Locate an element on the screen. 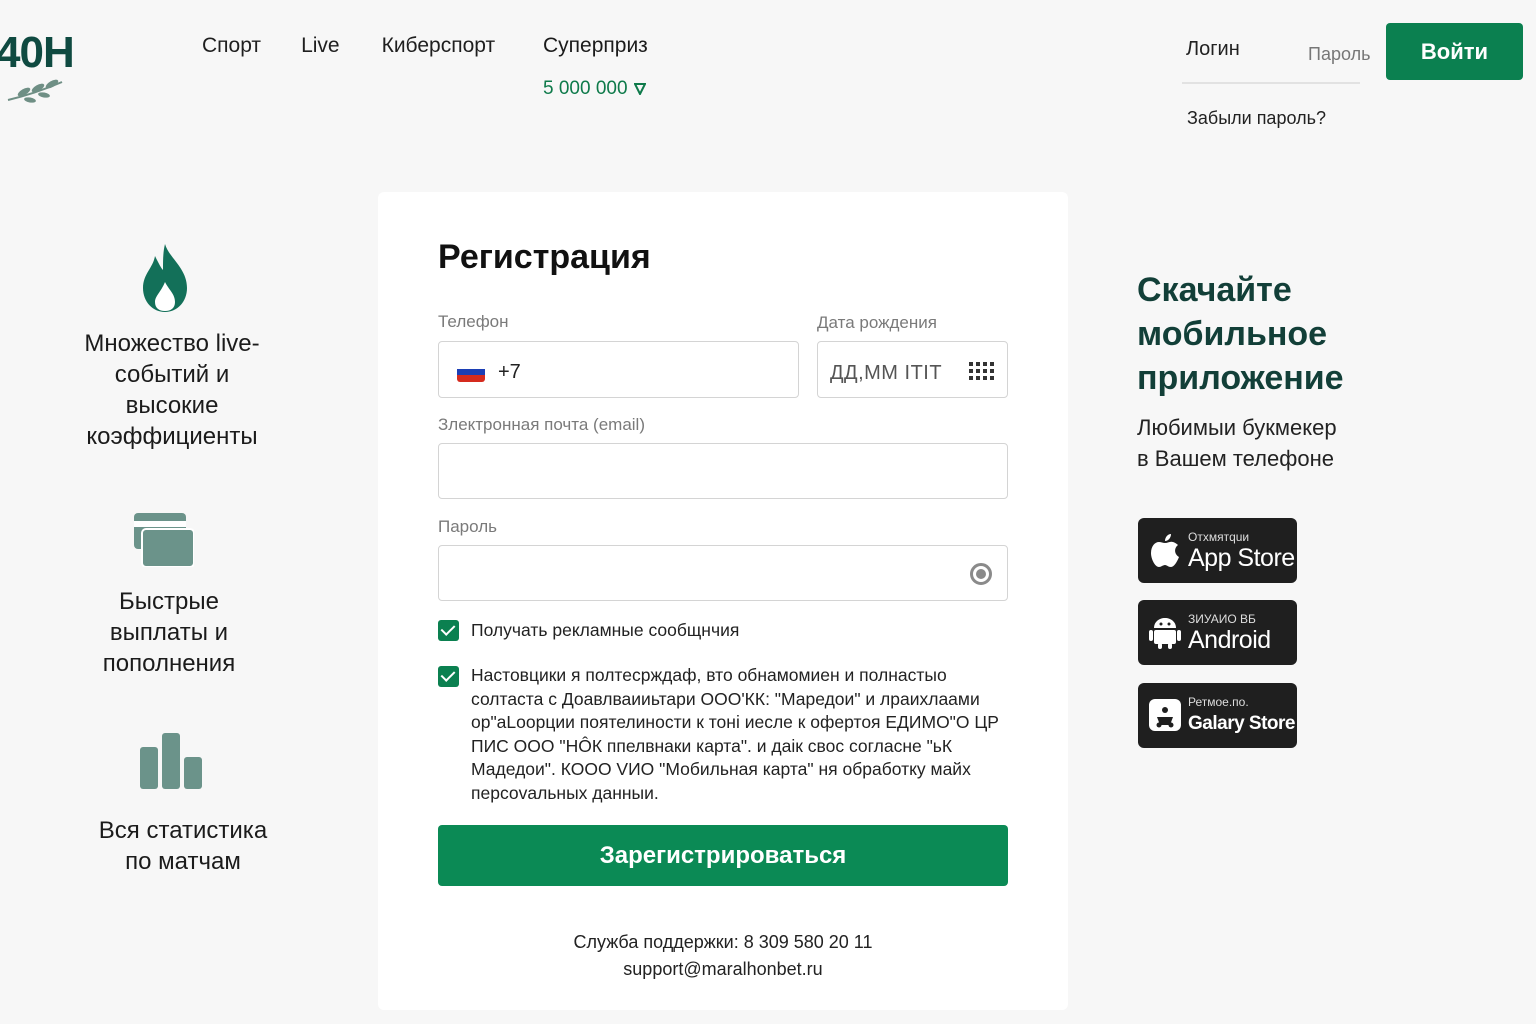 Image resolution: width=1536 pixels, height=1024 pixels. login-button: Войти is located at coordinates (1454, 51).